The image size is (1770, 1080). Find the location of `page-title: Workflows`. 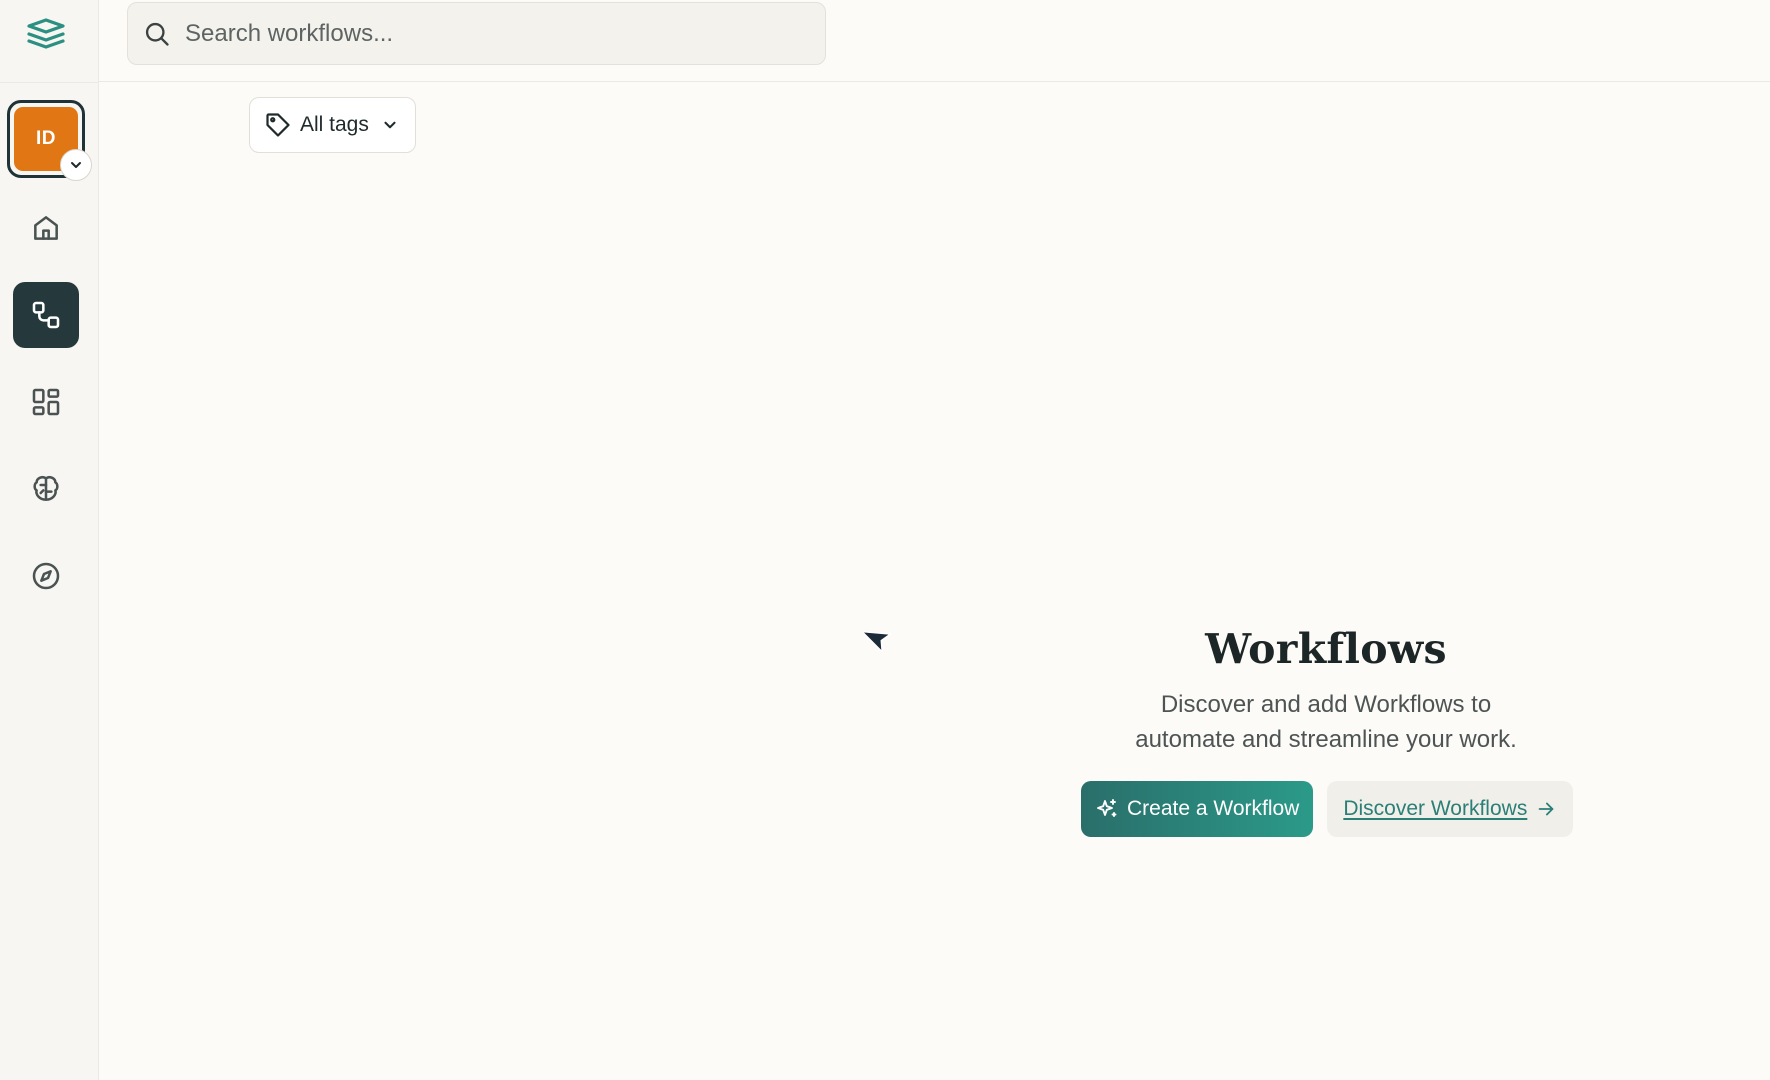

page-title: Workflows is located at coordinates (1326, 649).